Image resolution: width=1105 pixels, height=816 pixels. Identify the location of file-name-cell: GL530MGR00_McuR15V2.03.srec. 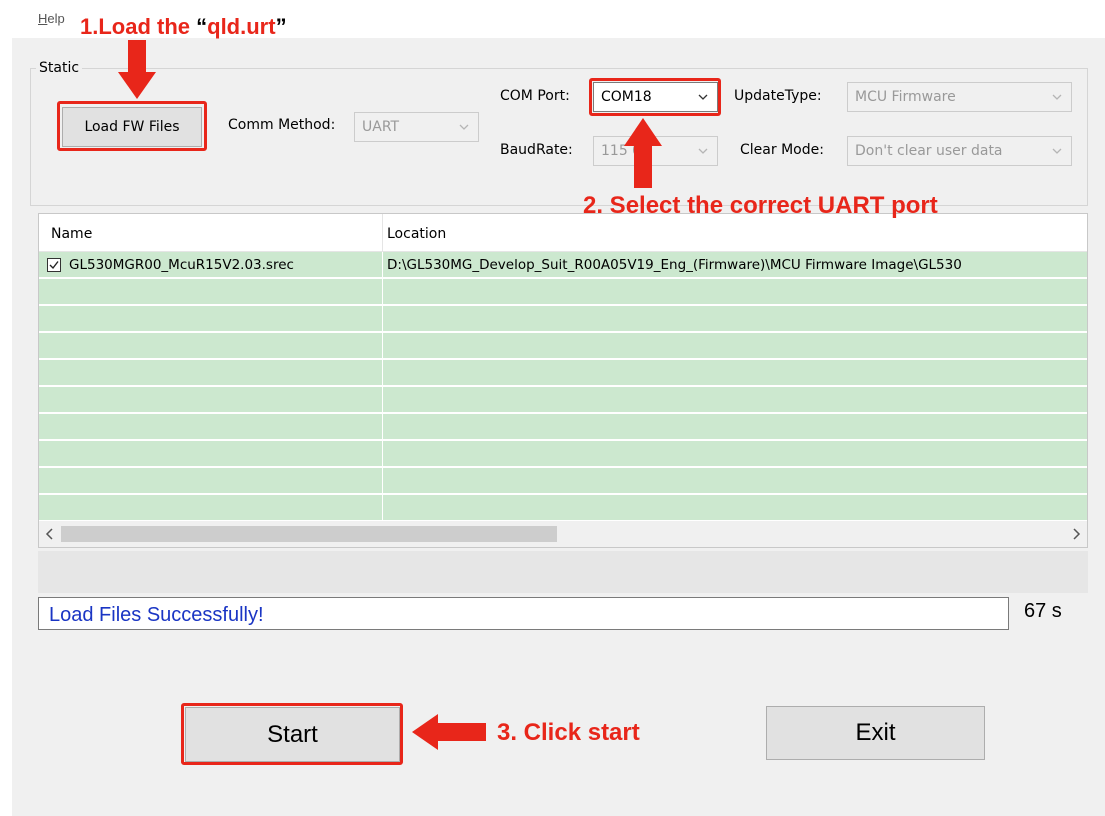
(181, 265).